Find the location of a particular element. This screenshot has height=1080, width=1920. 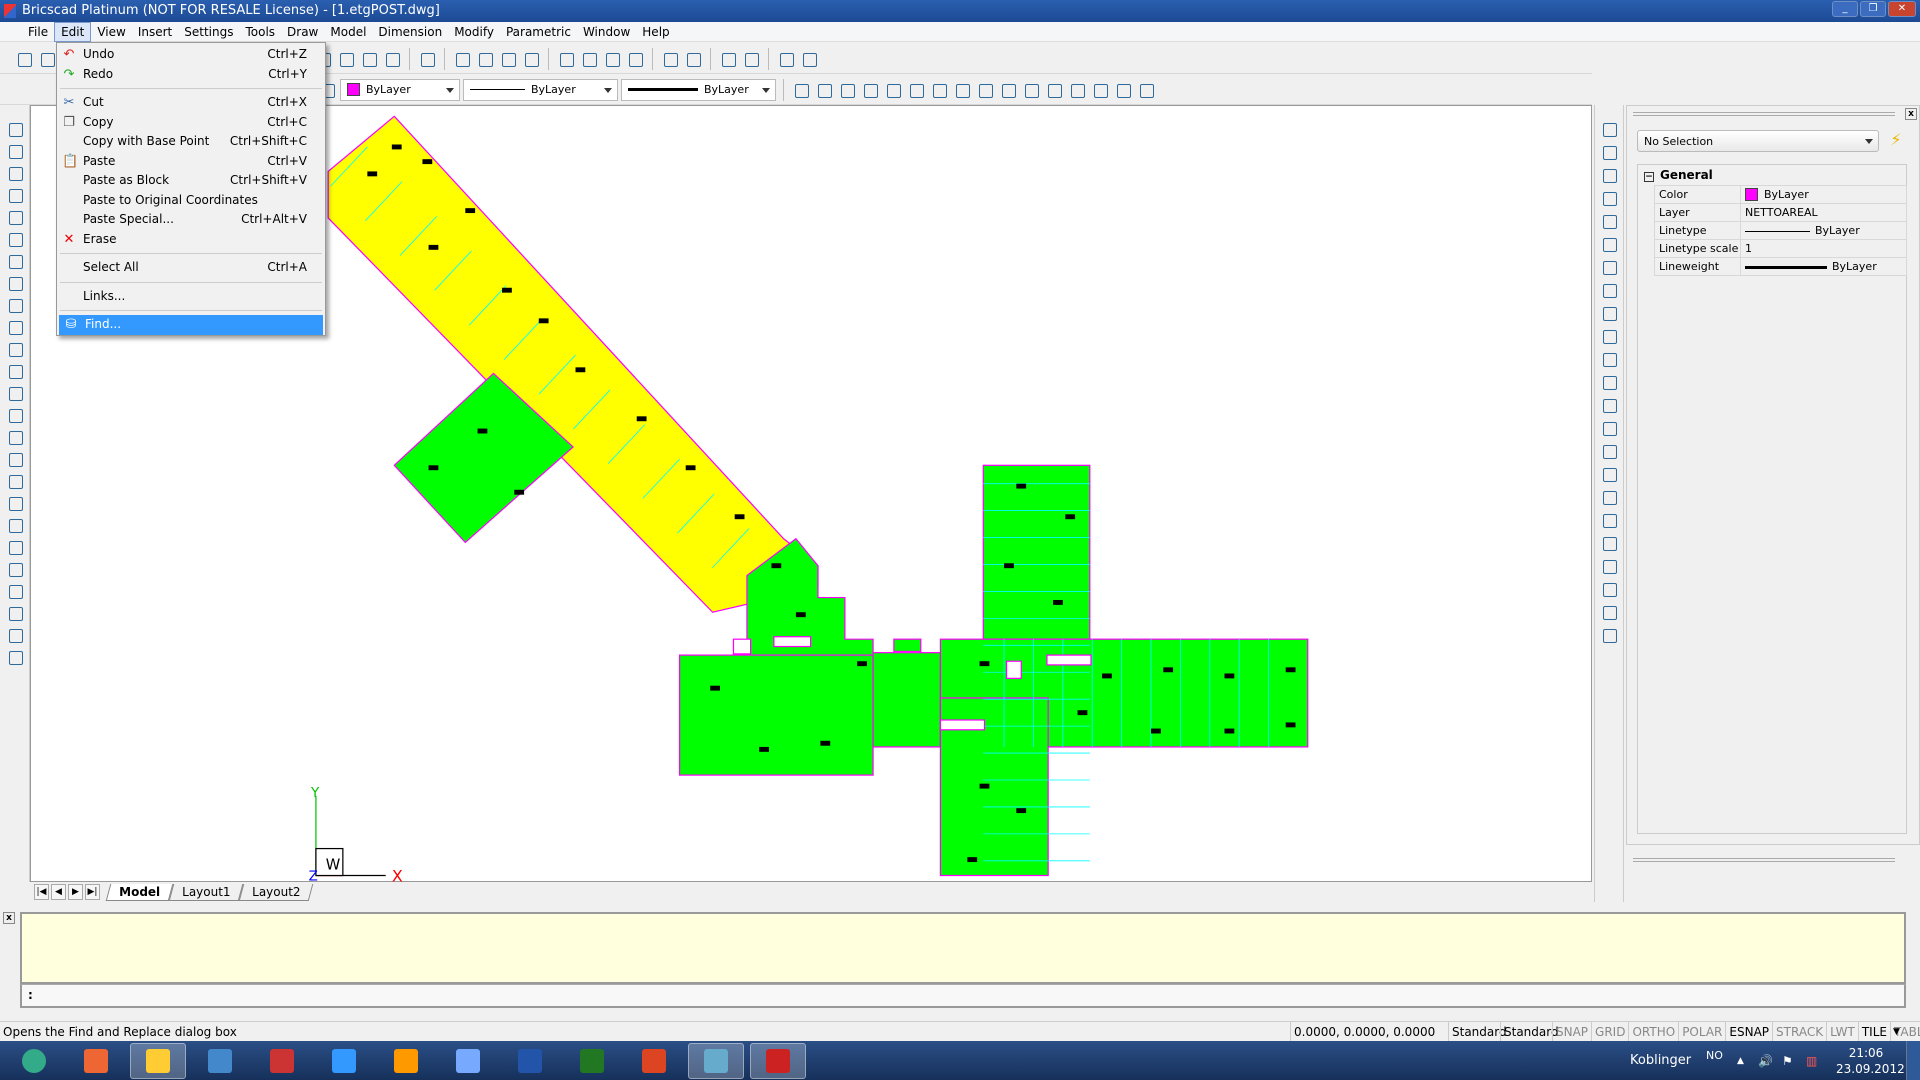

paint-icon is located at coordinates (1609, 635).